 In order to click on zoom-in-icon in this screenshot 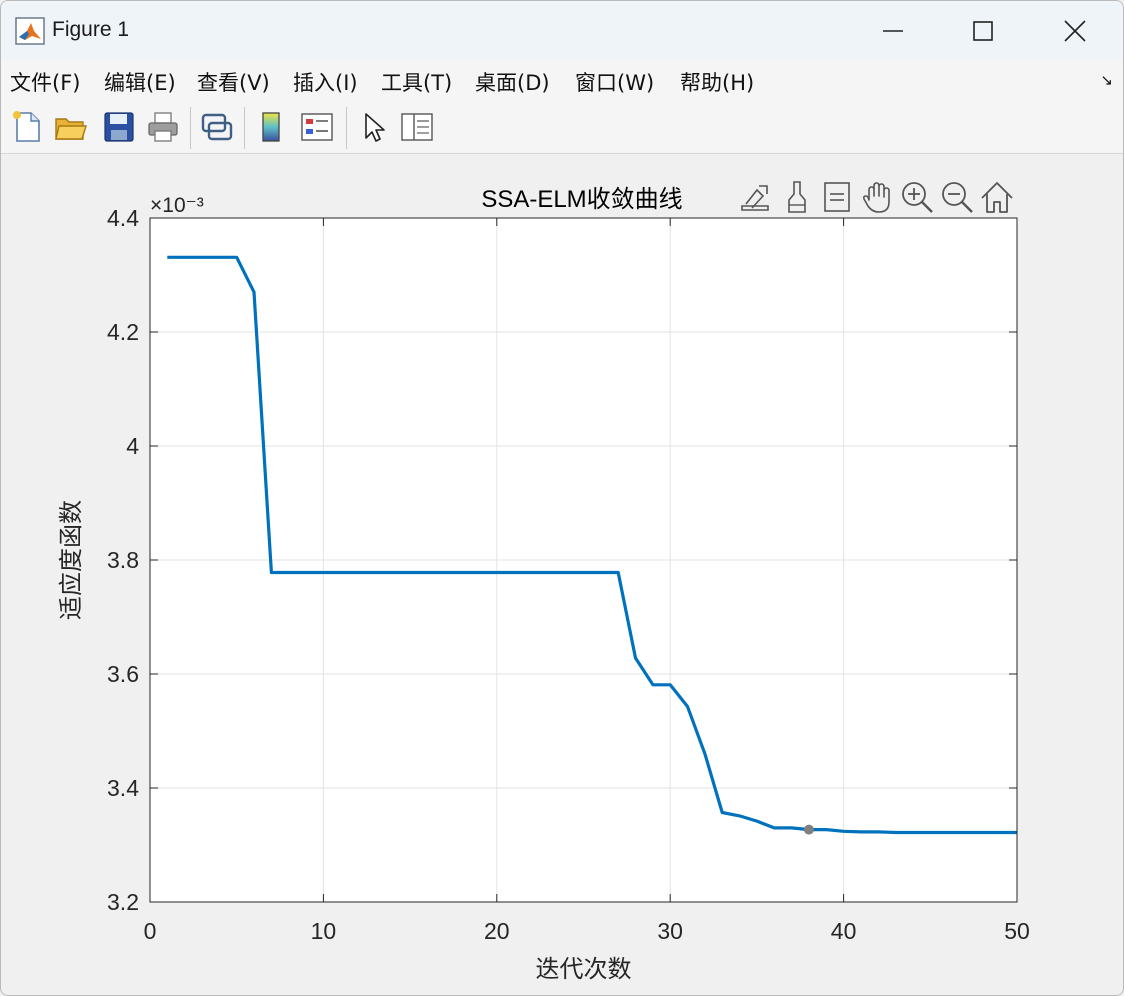, I will do `click(917, 197)`.